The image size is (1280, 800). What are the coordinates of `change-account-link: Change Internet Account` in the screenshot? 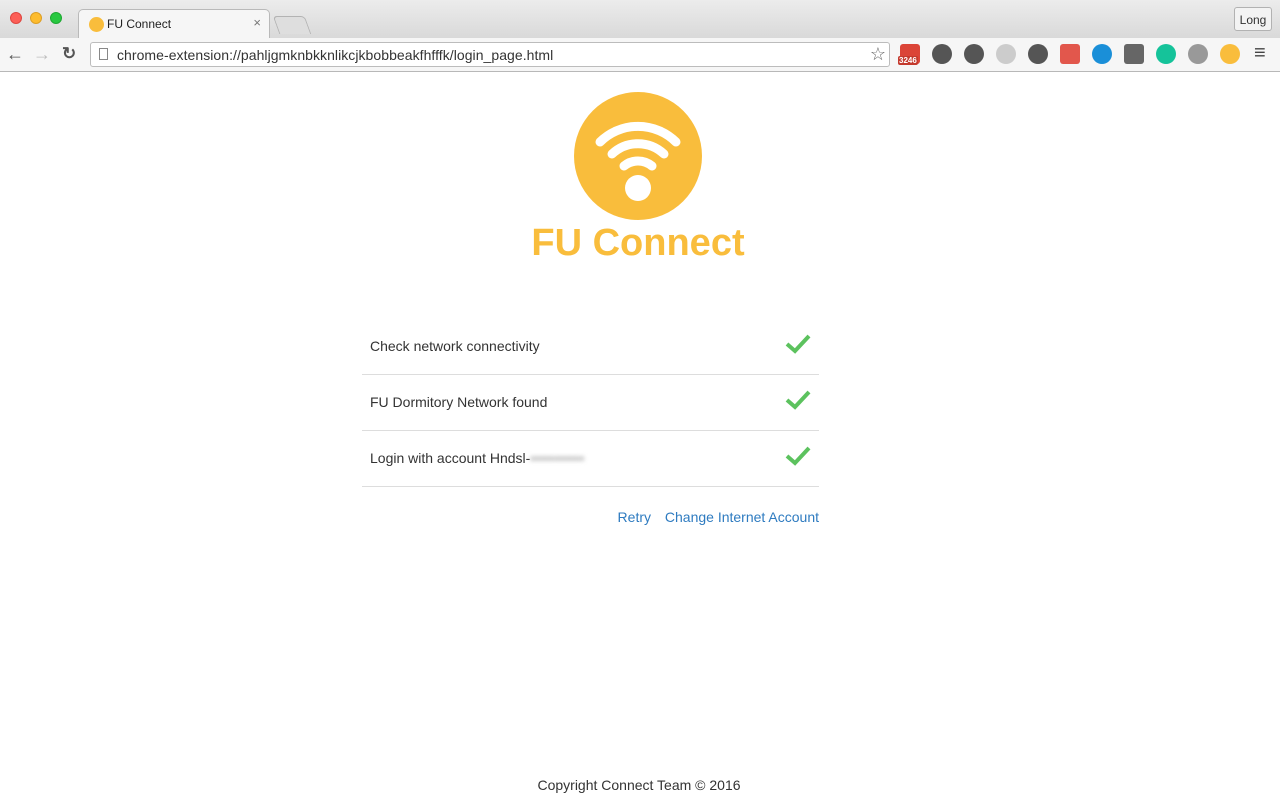 It's located at (742, 517).